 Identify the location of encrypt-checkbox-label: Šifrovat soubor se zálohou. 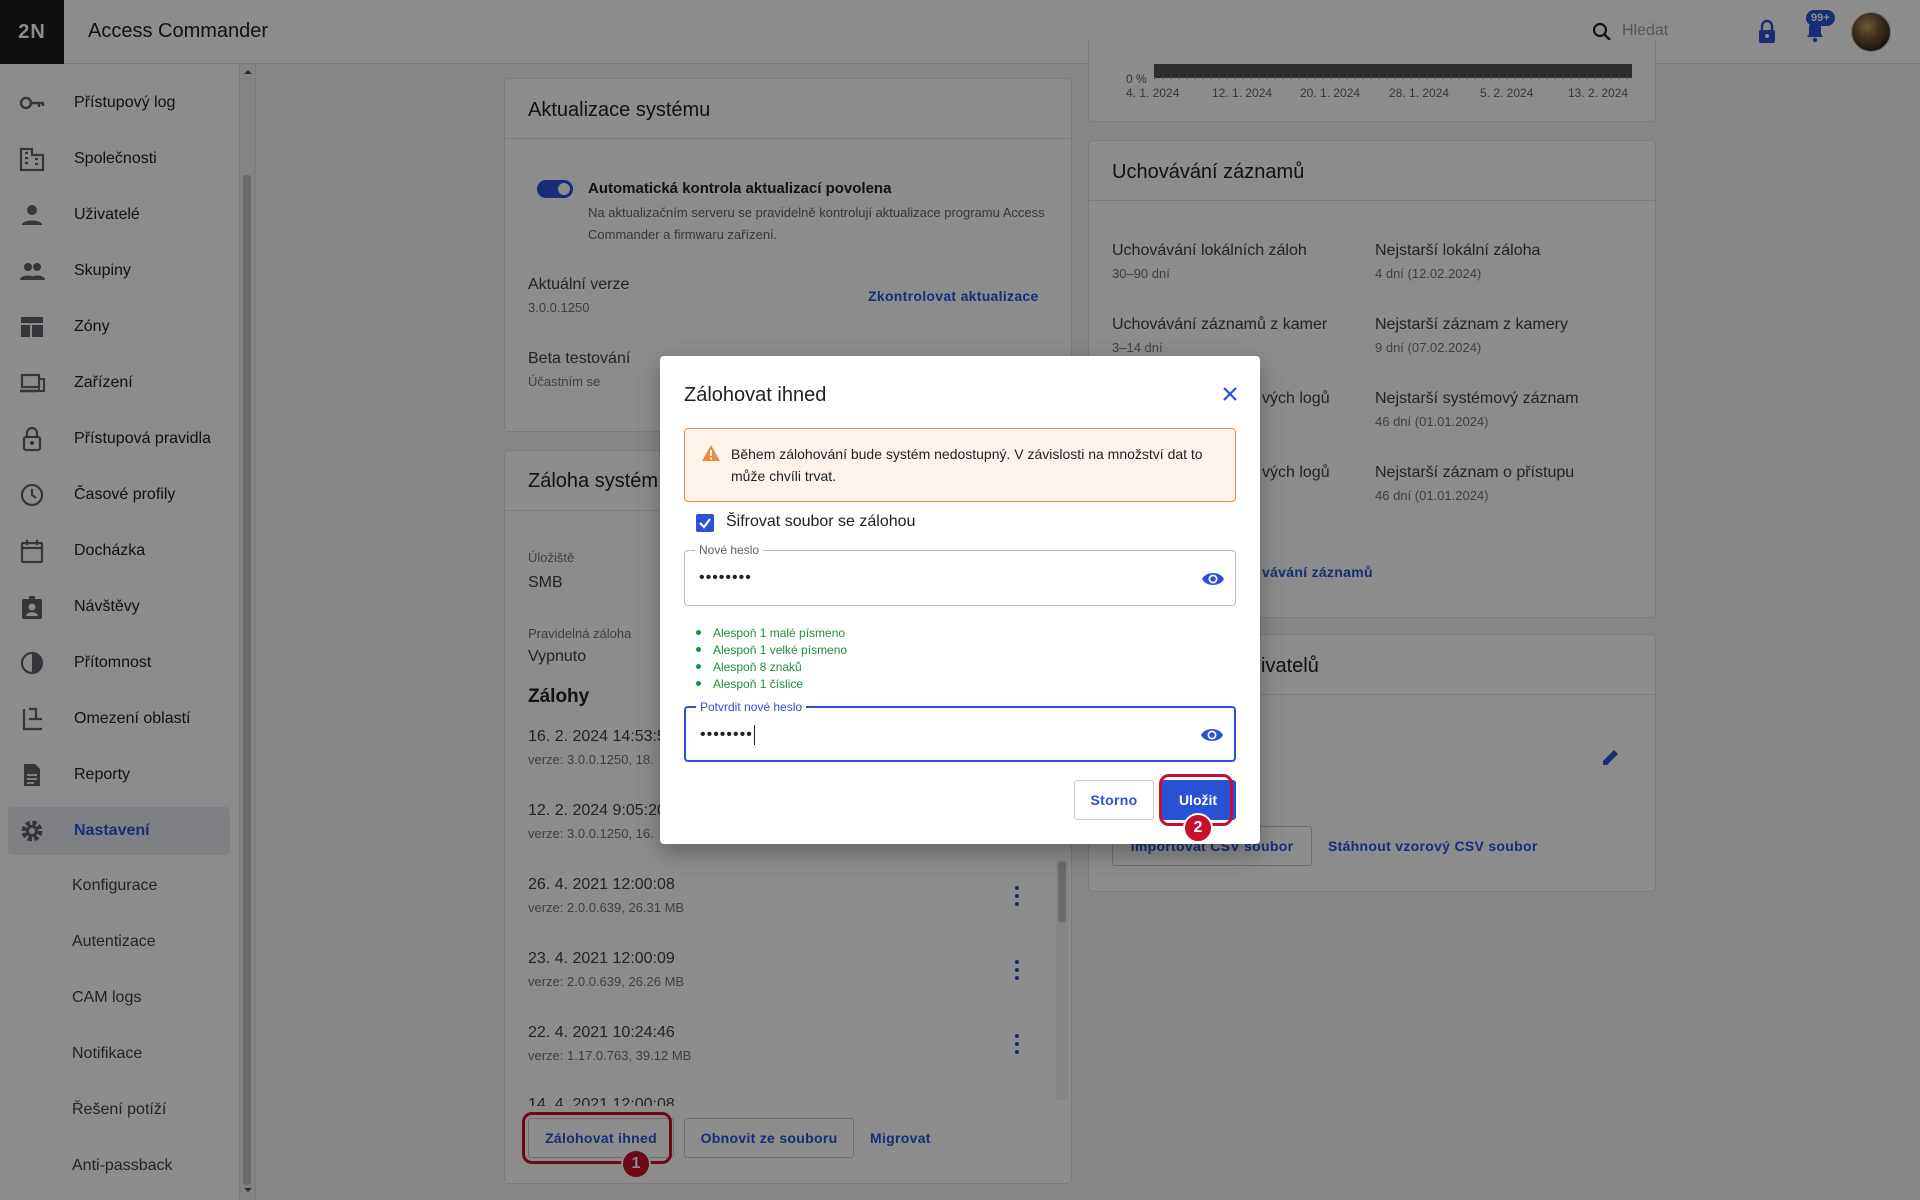
(820, 522).